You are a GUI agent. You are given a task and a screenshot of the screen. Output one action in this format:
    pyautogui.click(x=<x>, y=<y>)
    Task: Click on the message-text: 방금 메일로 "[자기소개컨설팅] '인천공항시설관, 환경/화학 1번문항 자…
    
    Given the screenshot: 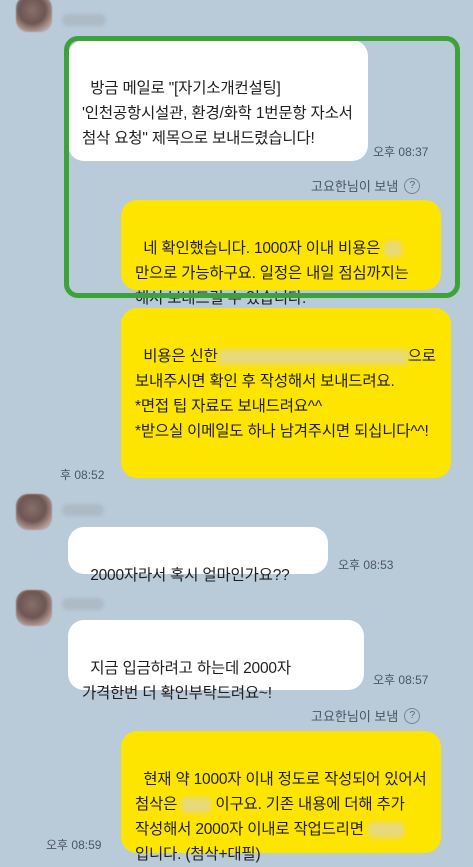 What is the action you would take?
    pyautogui.click(x=219, y=113)
    